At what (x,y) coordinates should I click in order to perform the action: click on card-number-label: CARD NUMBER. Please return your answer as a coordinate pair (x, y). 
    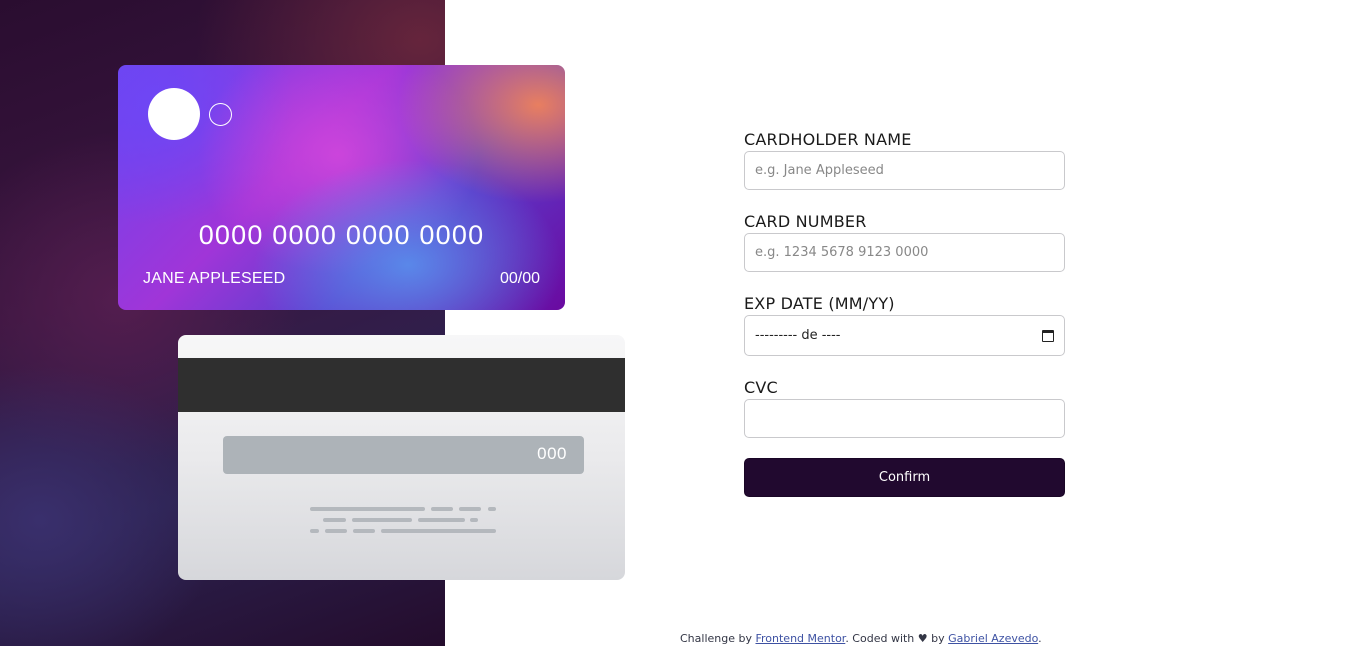
    Looking at the image, I should click on (805, 221).